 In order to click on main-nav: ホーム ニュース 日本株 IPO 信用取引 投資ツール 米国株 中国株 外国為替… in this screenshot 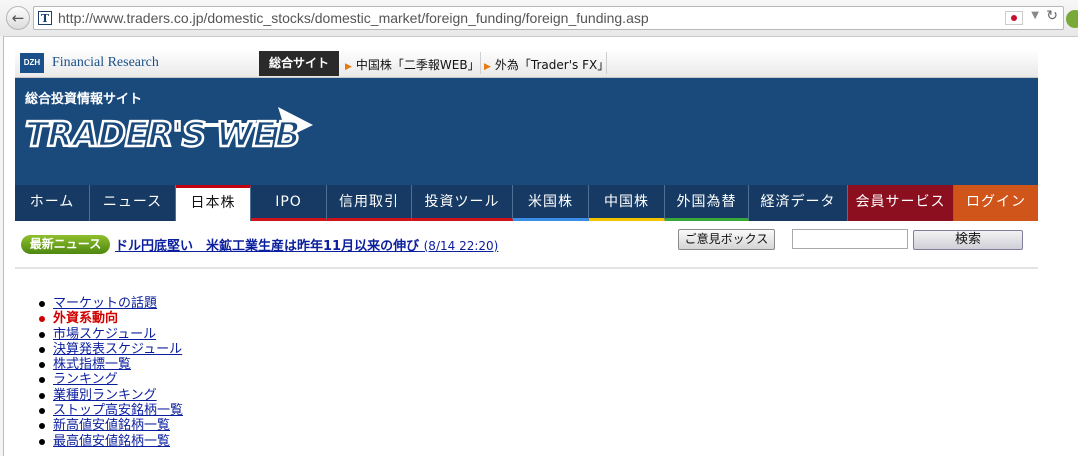, I will do `click(526, 203)`.